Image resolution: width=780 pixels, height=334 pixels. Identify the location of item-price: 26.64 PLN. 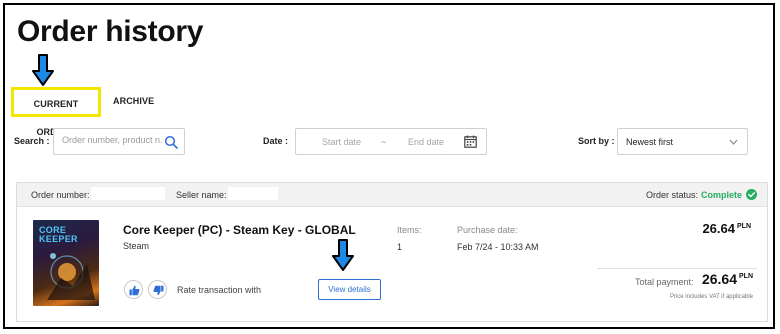
(726, 228).